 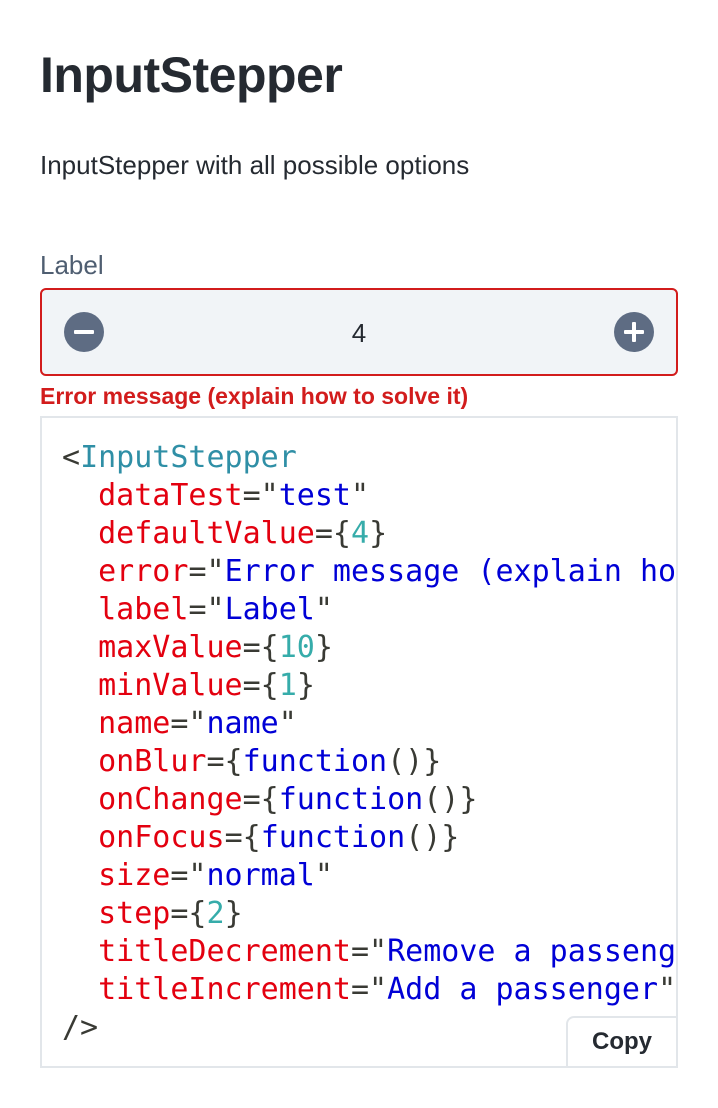 I want to click on code-token: normal, so click(x=260, y=875).